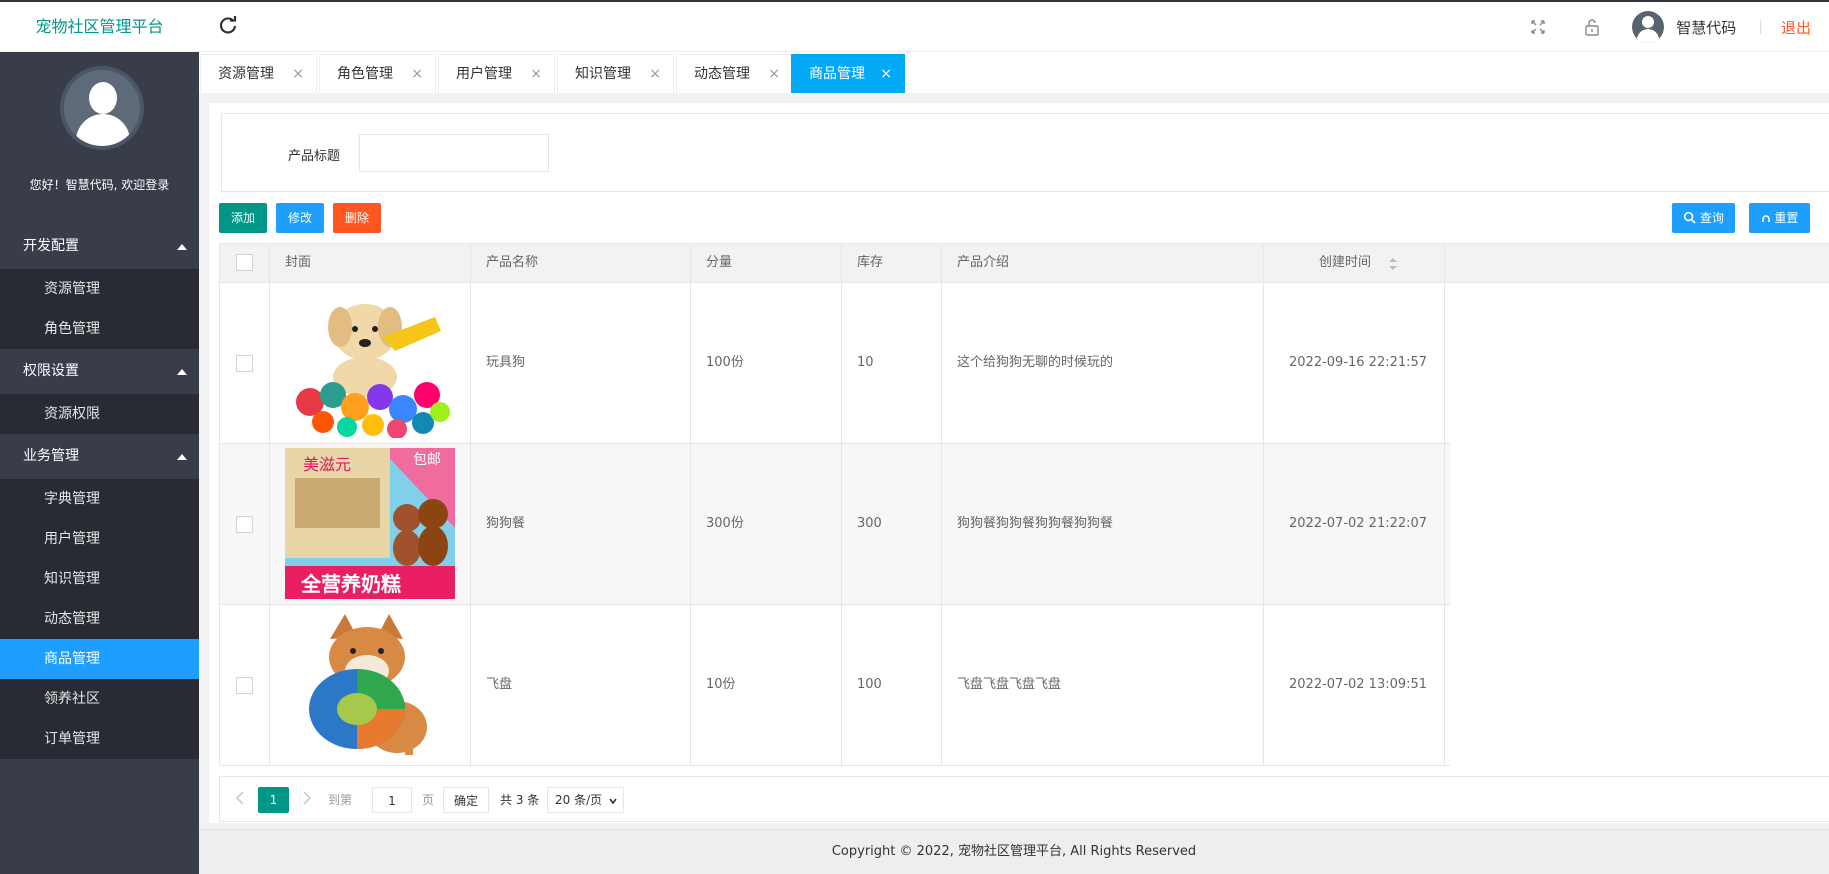  What do you see at coordinates (307, 798) in the screenshot?
I see `next-page-icon` at bounding box center [307, 798].